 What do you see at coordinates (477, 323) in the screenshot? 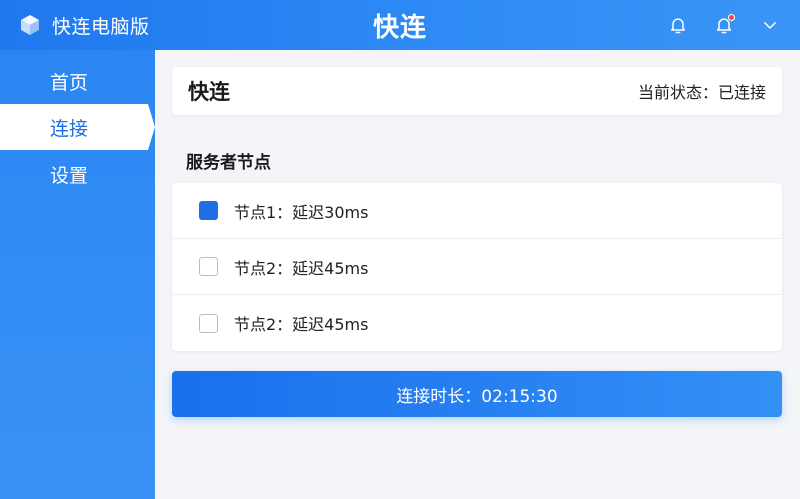
I see `node-item-3: 节点2：延迟45ms` at bounding box center [477, 323].